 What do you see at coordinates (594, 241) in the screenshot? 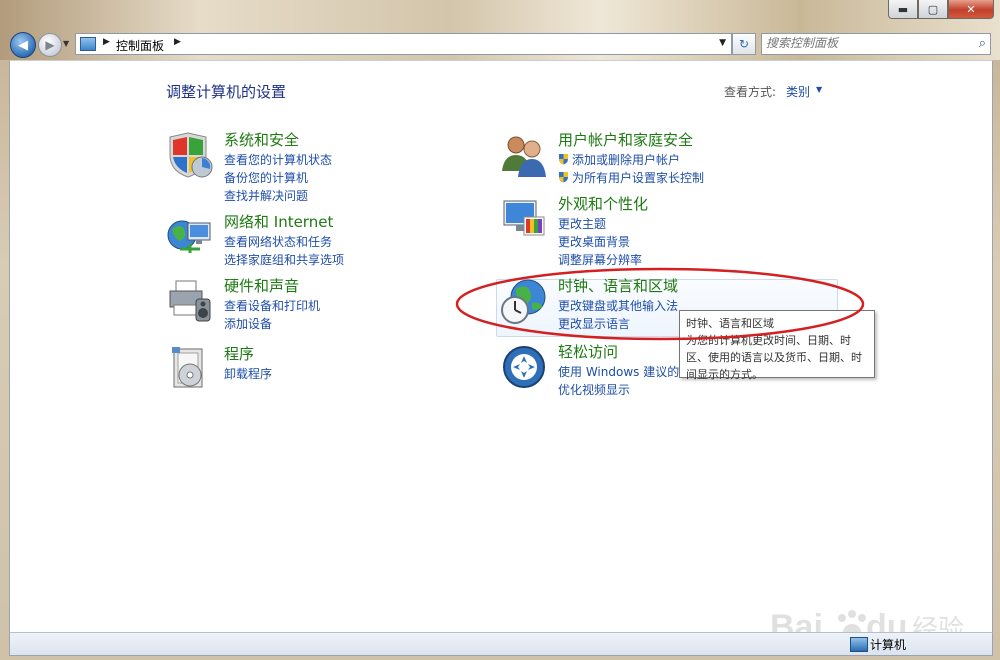
I see `link-change-background: 更改桌面背景` at bounding box center [594, 241].